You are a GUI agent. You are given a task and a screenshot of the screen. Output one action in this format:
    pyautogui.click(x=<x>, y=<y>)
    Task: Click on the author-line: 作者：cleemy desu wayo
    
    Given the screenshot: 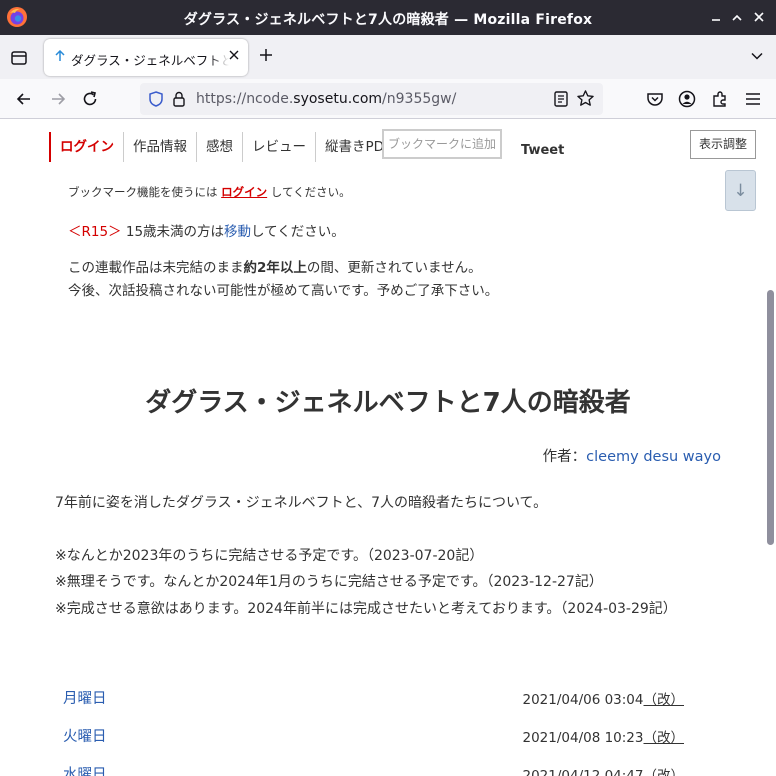 What is the action you would take?
    pyautogui.click(x=632, y=455)
    